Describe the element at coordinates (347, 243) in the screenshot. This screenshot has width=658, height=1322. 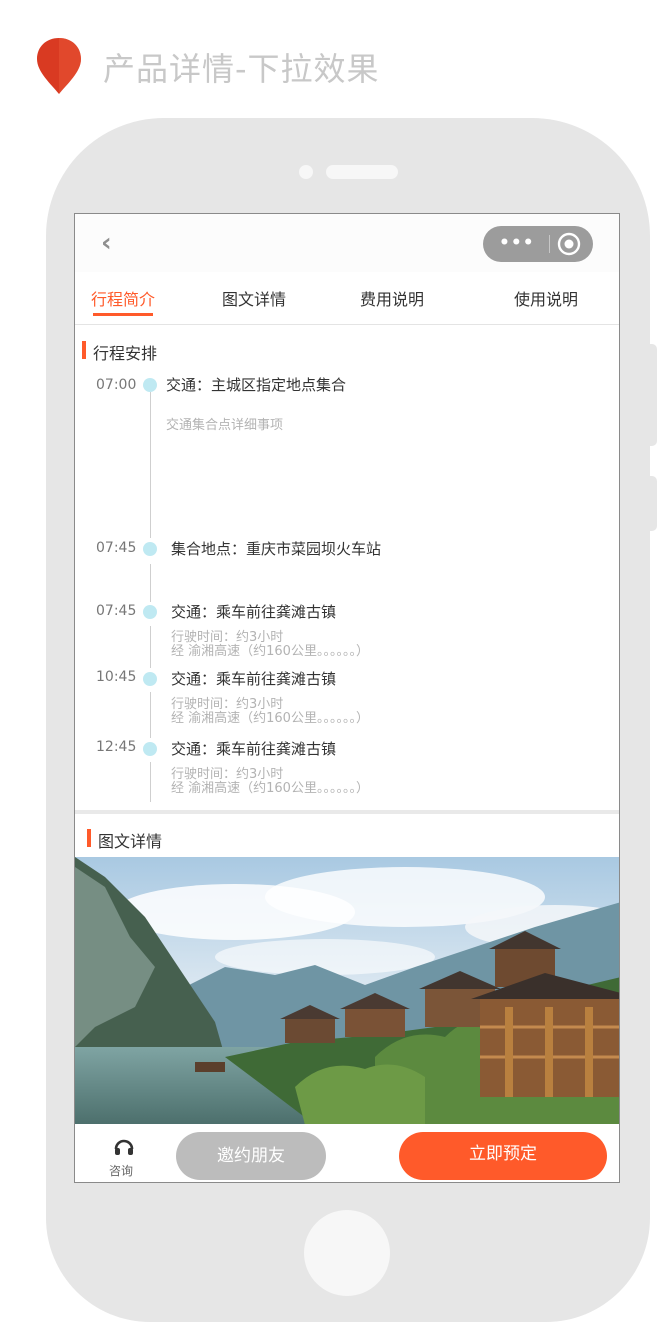
I see `navigation-bar: ‹ •••` at that location.